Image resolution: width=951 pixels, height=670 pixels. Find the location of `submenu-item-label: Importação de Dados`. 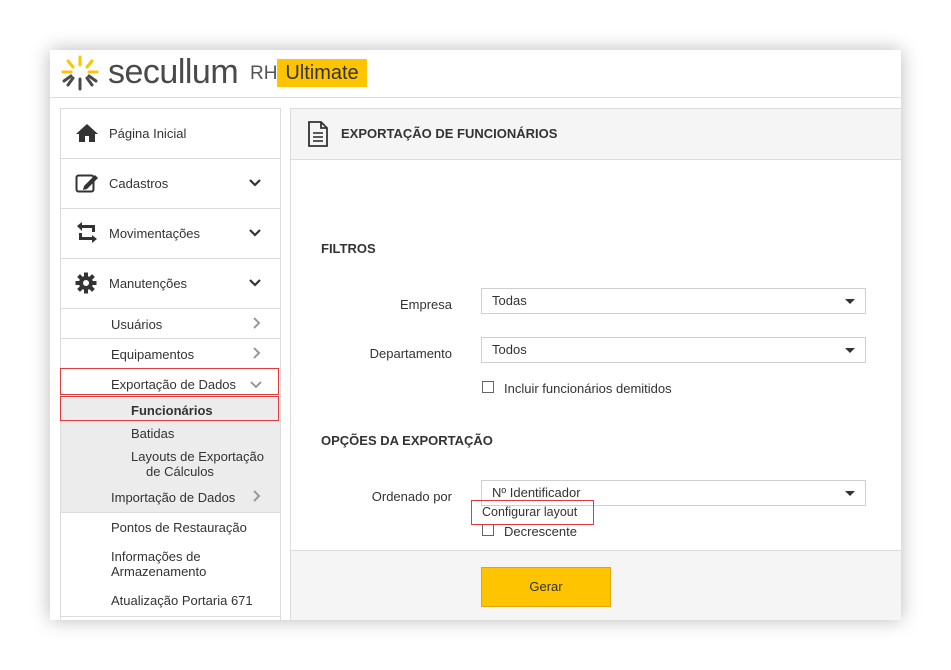

submenu-item-label: Importação de Dados is located at coordinates (173, 497).